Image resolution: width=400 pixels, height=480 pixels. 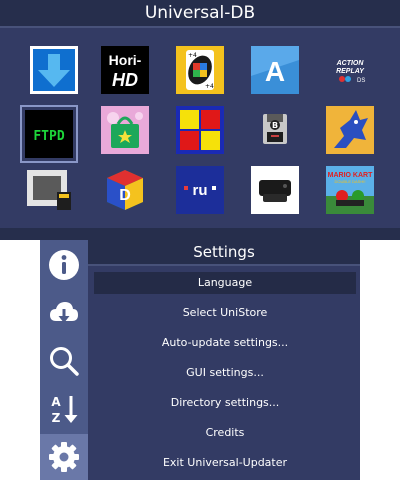 I want to click on a-letter-app-icon: A, so click(x=275, y=70).